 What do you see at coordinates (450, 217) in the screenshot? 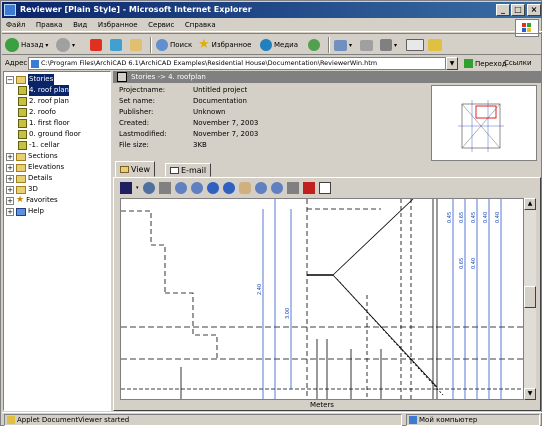
I see `dimension-label: 0.45` at bounding box center [450, 217].